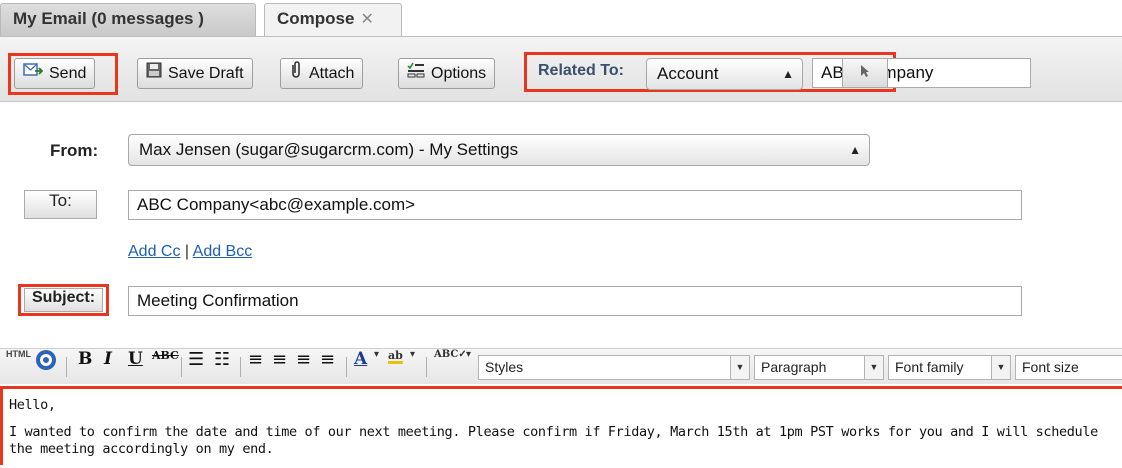 This screenshot has height=468, width=1122. What do you see at coordinates (575, 301) in the screenshot?
I see `subject-input: Meeting Confirmation` at bounding box center [575, 301].